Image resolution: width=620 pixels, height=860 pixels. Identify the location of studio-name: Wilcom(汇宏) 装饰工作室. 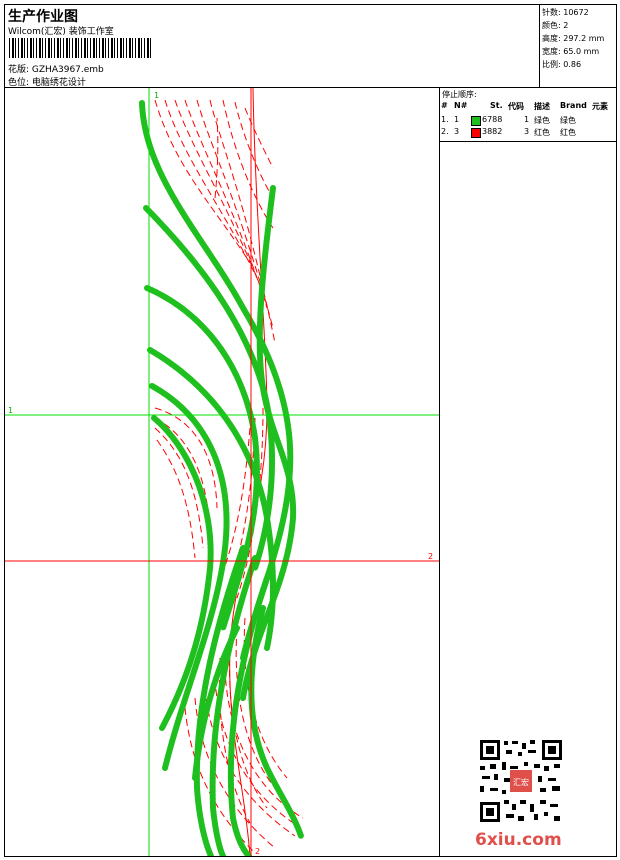
(61, 32).